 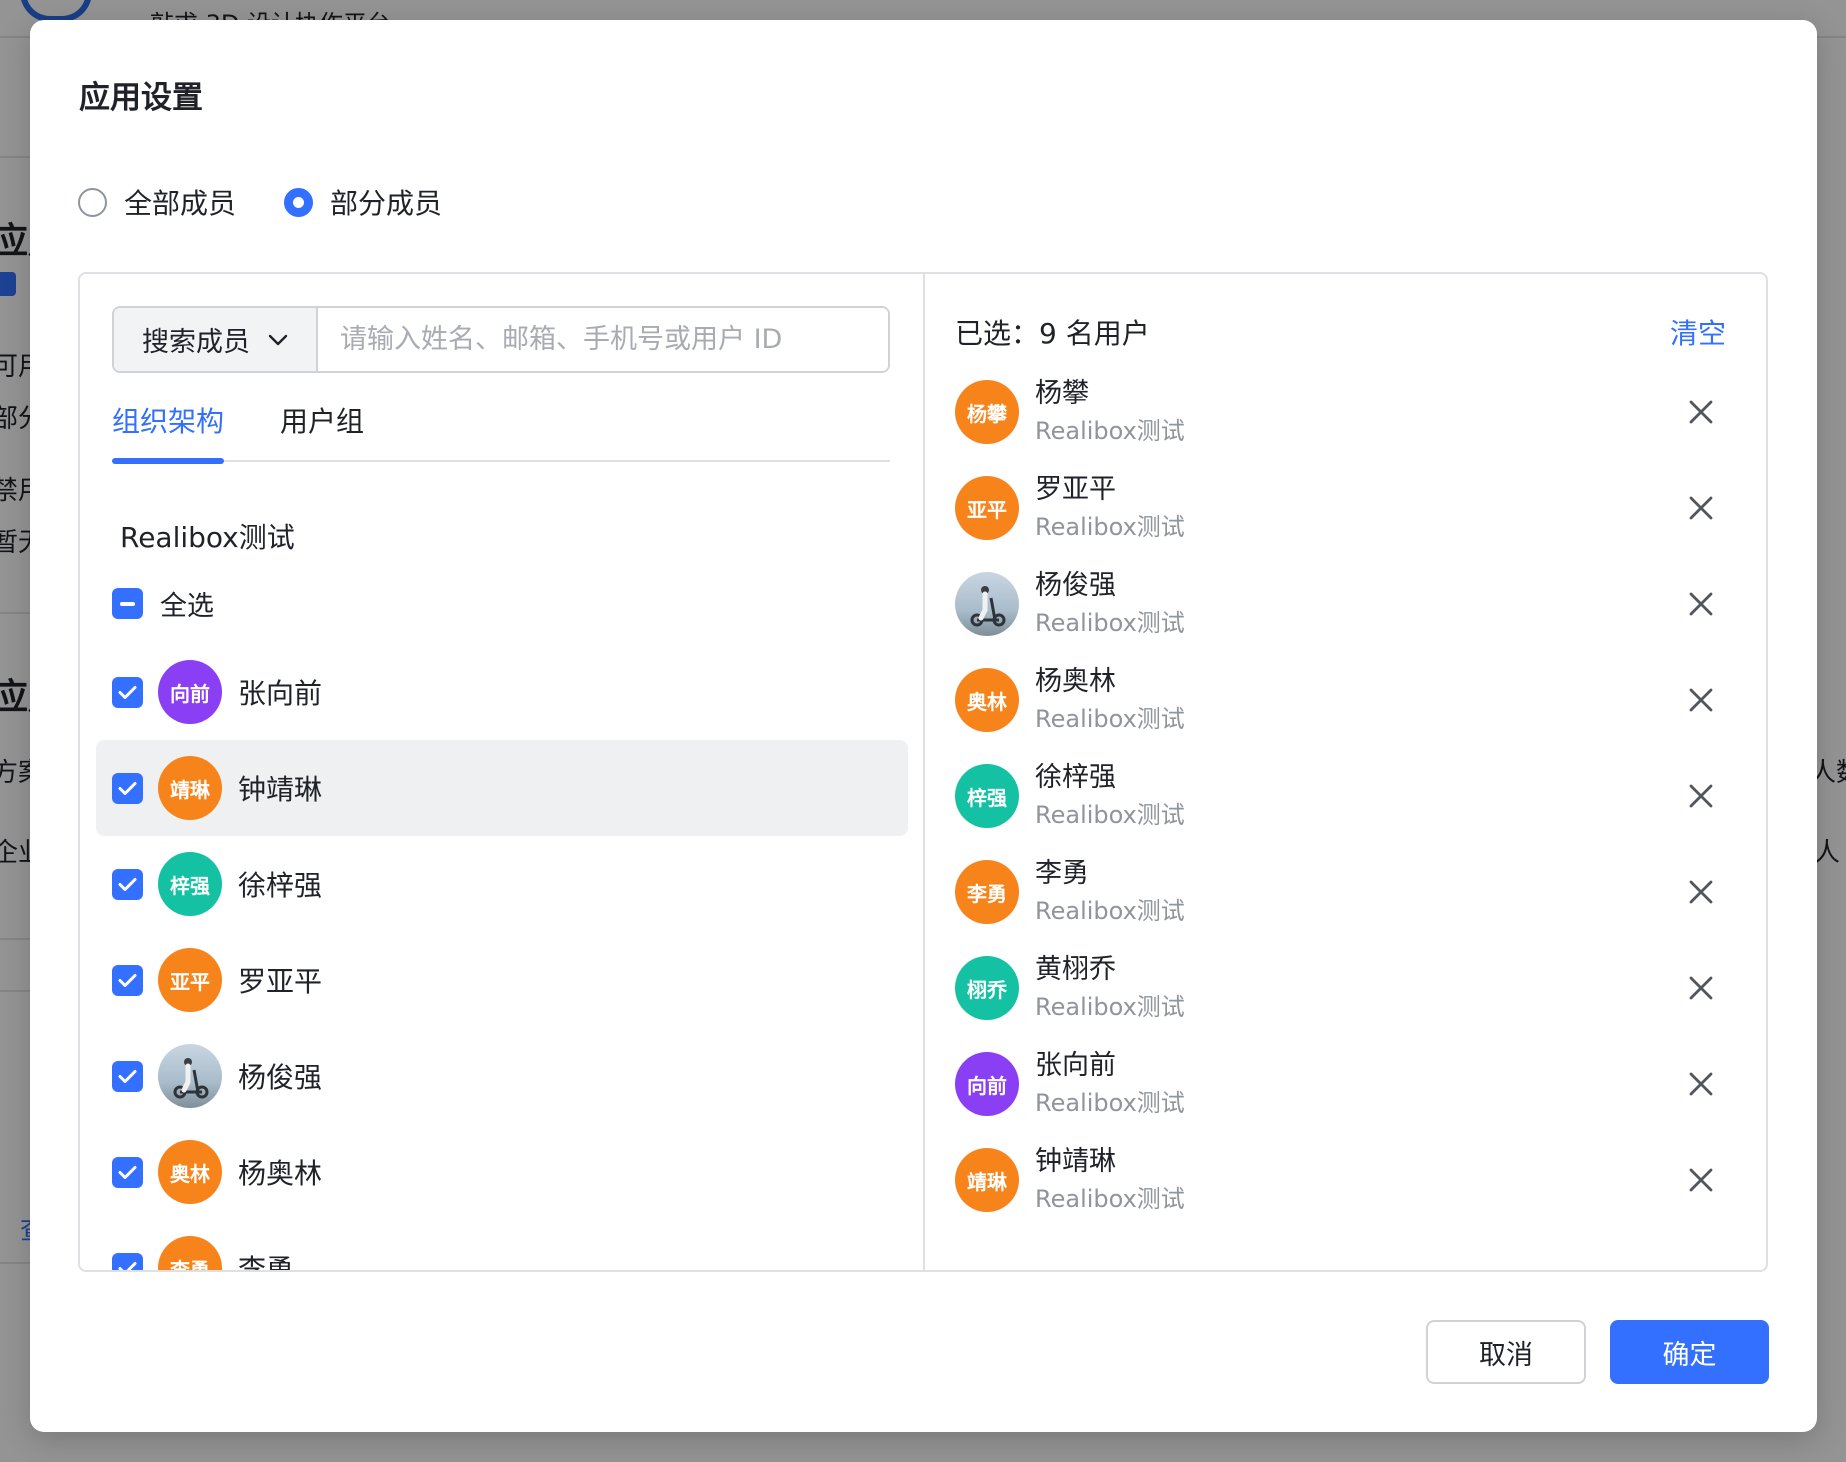 What do you see at coordinates (1062, 393) in the screenshot?
I see `selected-user-name: 杨攀` at bounding box center [1062, 393].